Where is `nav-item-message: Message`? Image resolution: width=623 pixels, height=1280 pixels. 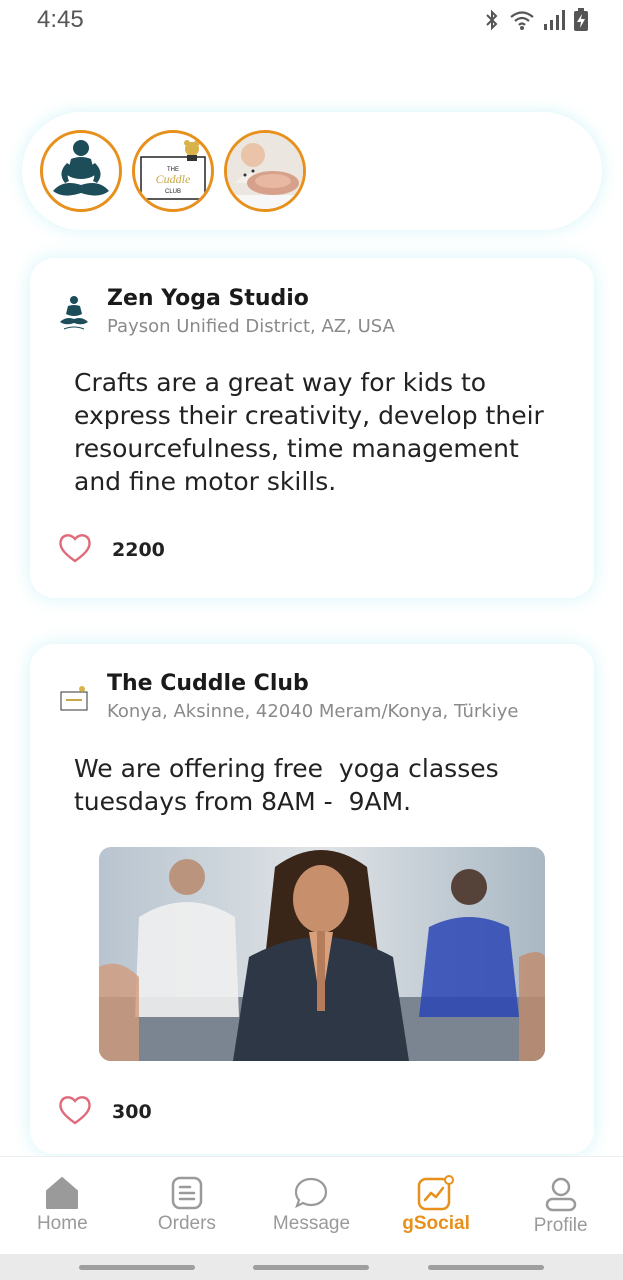 nav-item-message: Message is located at coordinates (311, 1205).